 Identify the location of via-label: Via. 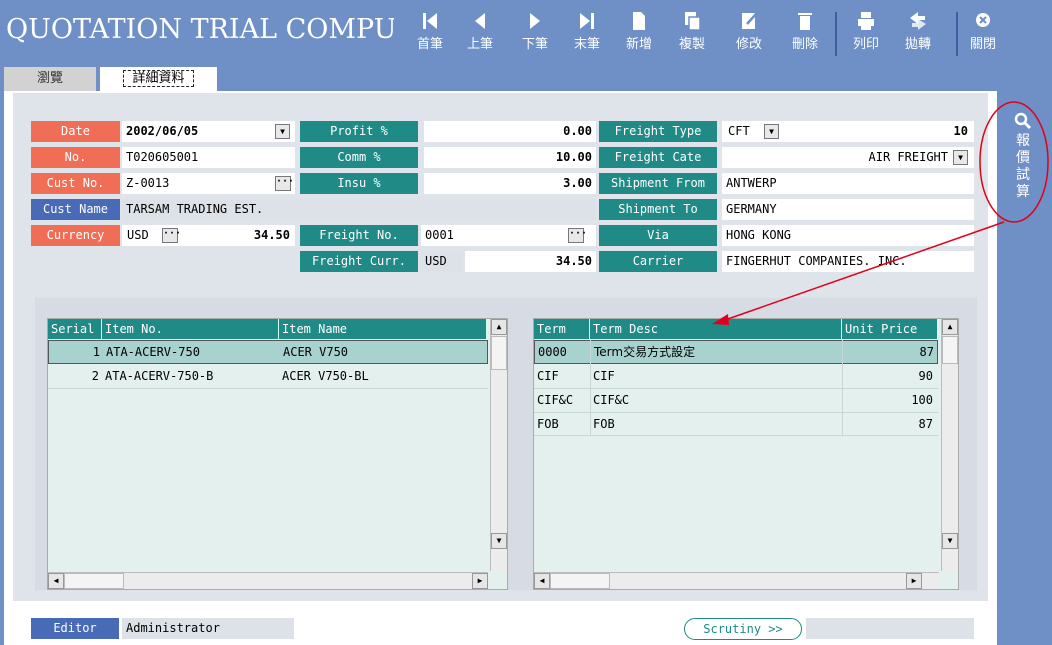
(658, 235).